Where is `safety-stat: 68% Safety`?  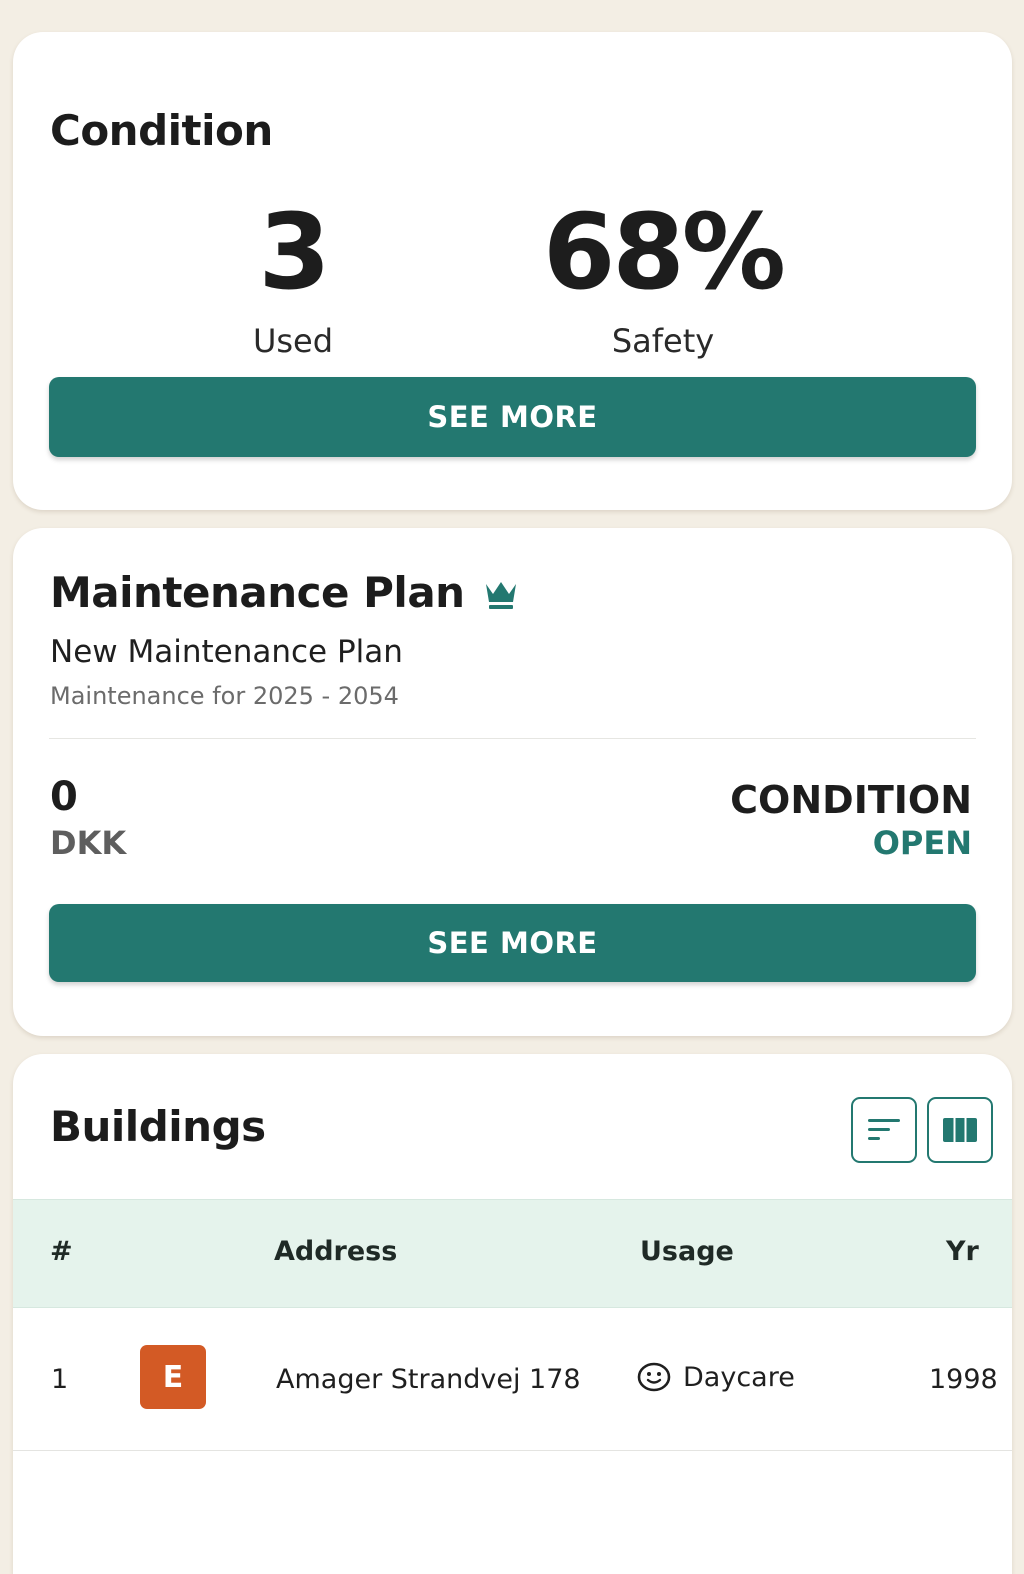 safety-stat: 68% Safety is located at coordinates (663, 280).